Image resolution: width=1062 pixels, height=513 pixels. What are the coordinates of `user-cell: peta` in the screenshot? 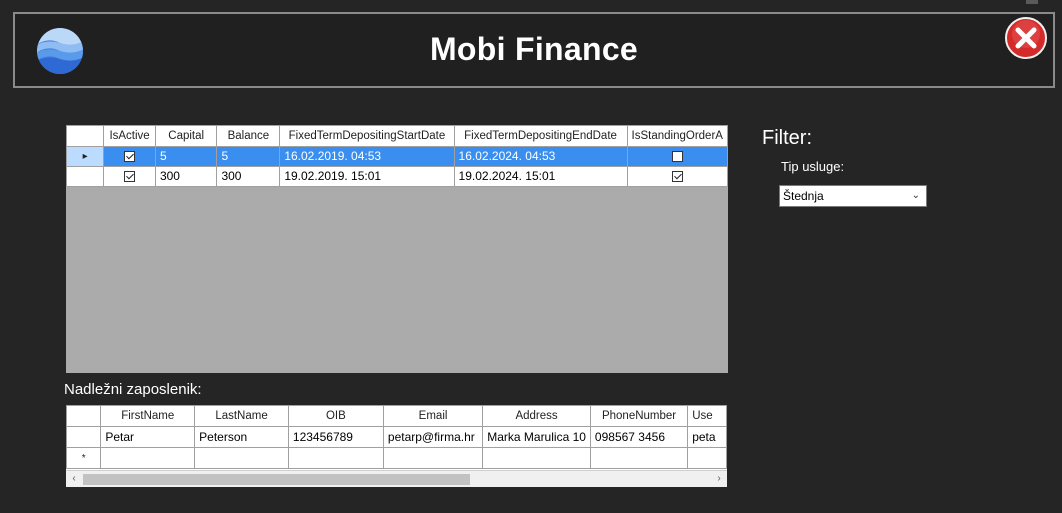 It's located at (707, 437).